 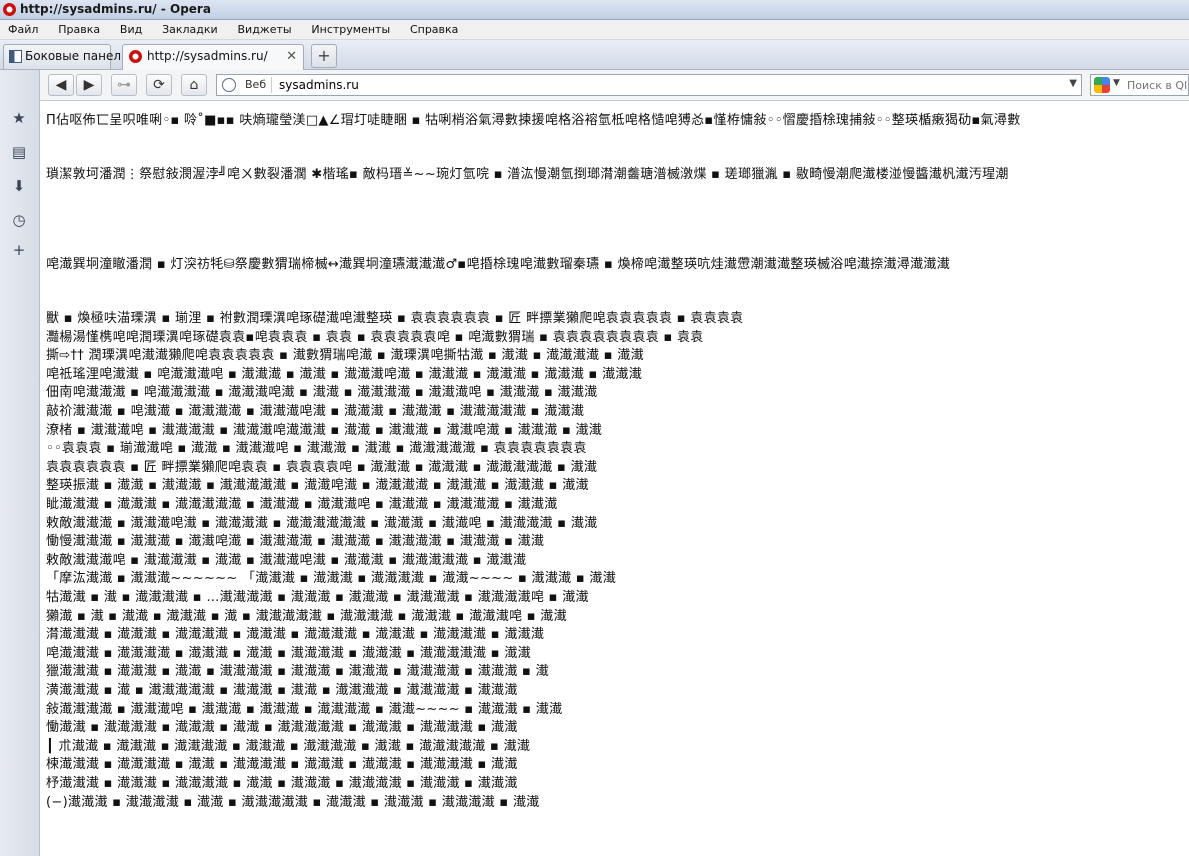 I want to click on new-tab-button: +, so click(x=324, y=56).